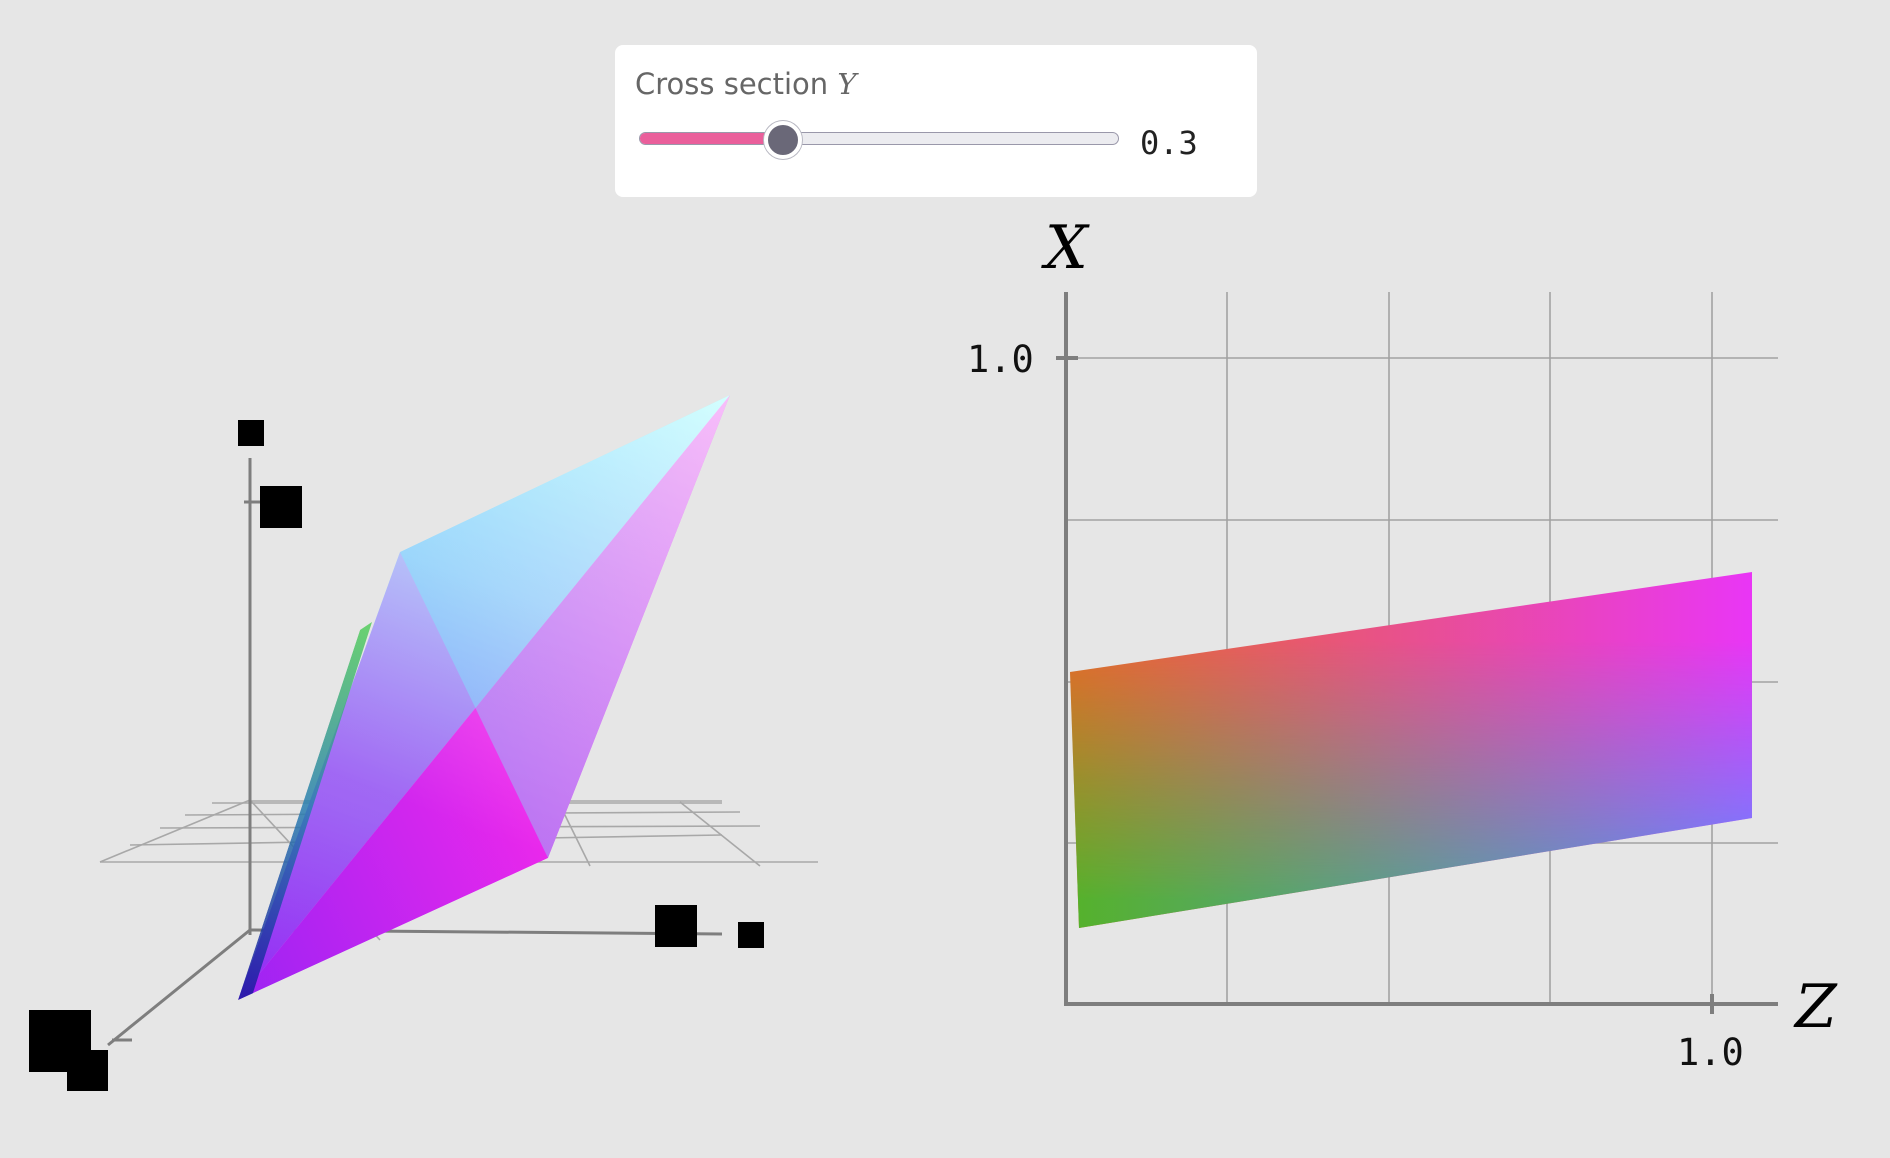 This screenshot has height=1158, width=1890. I want to click on x-axis-label: Z, so click(1815, 1007).